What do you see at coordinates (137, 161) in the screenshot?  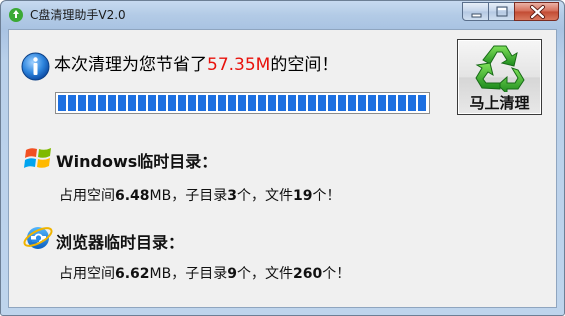 I see `windows-section-title: Windows临时目录：` at bounding box center [137, 161].